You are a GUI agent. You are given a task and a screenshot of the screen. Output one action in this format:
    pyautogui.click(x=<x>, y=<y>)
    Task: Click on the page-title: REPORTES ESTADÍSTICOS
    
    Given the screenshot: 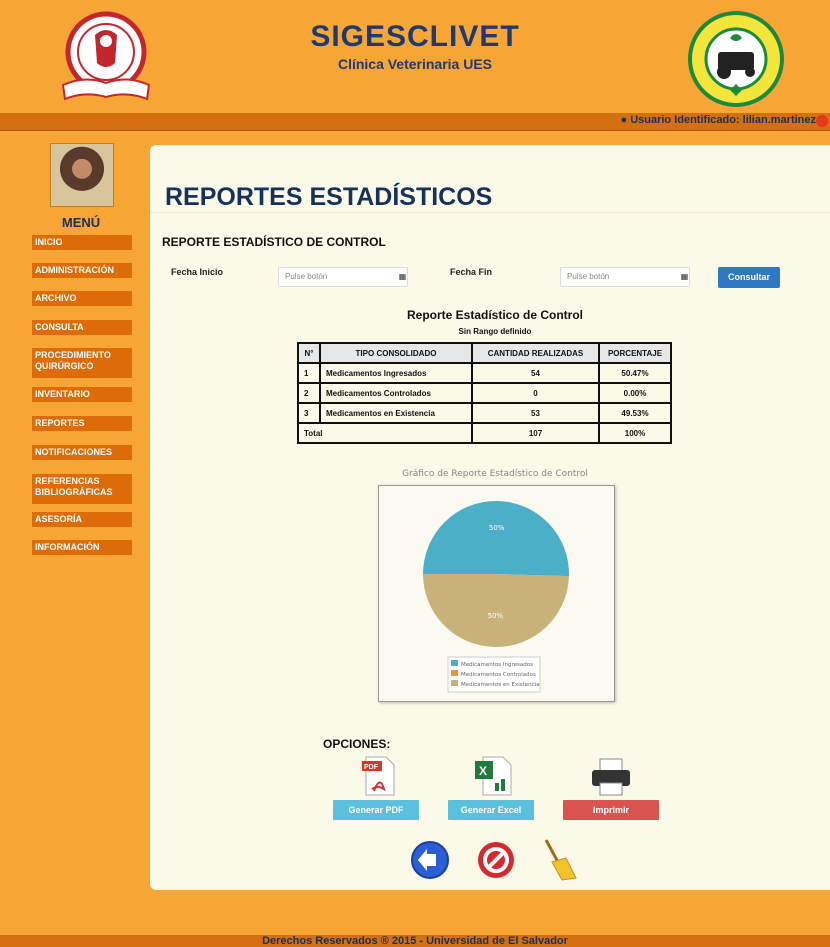 What is the action you would take?
    pyautogui.click(x=329, y=197)
    